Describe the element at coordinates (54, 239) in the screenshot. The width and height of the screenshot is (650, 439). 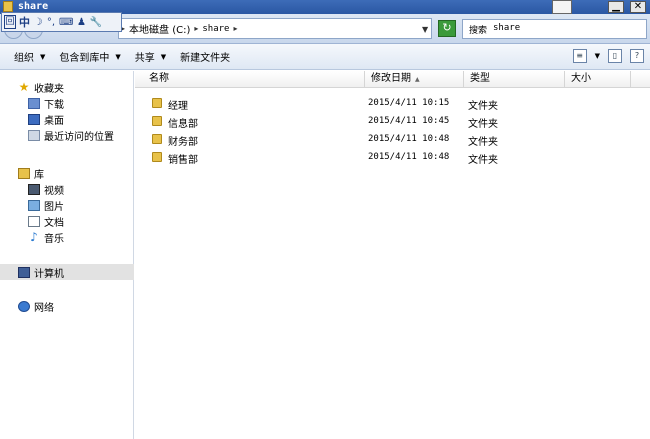
I see `nav-item-label: 音乐` at that location.